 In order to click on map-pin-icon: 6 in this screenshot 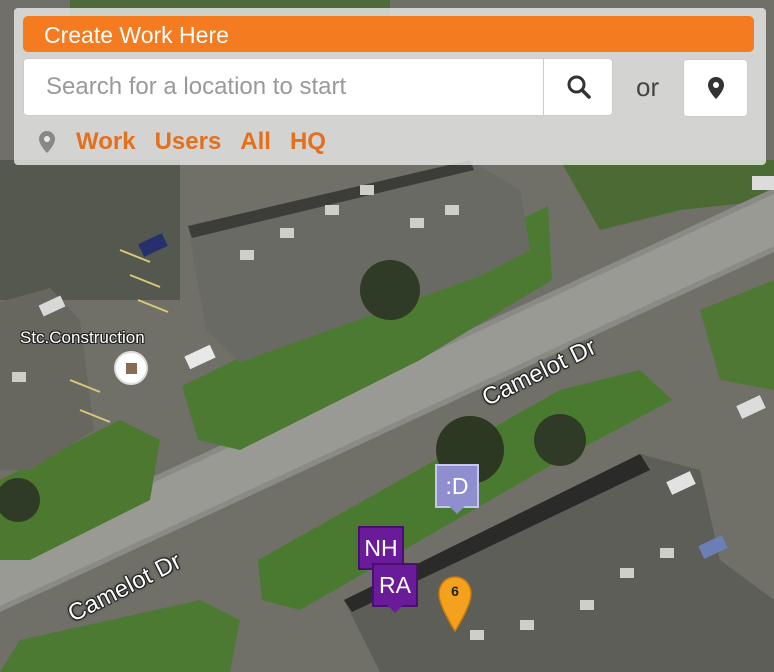, I will do `click(455, 604)`.